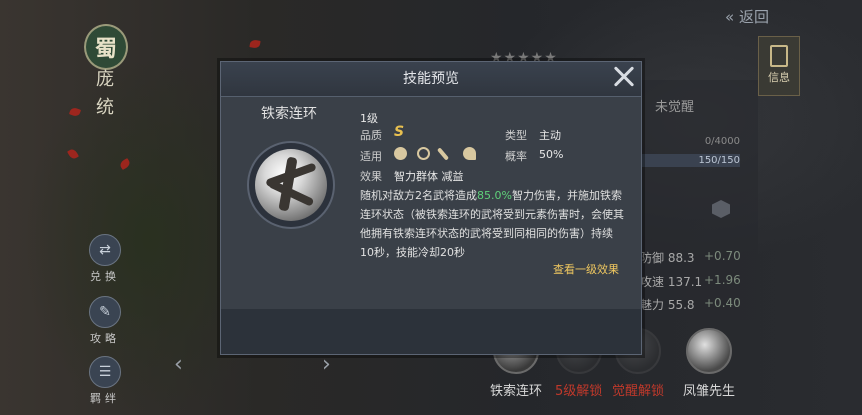  I want to click on dialog-title: 技能预览, so click(431, 79).